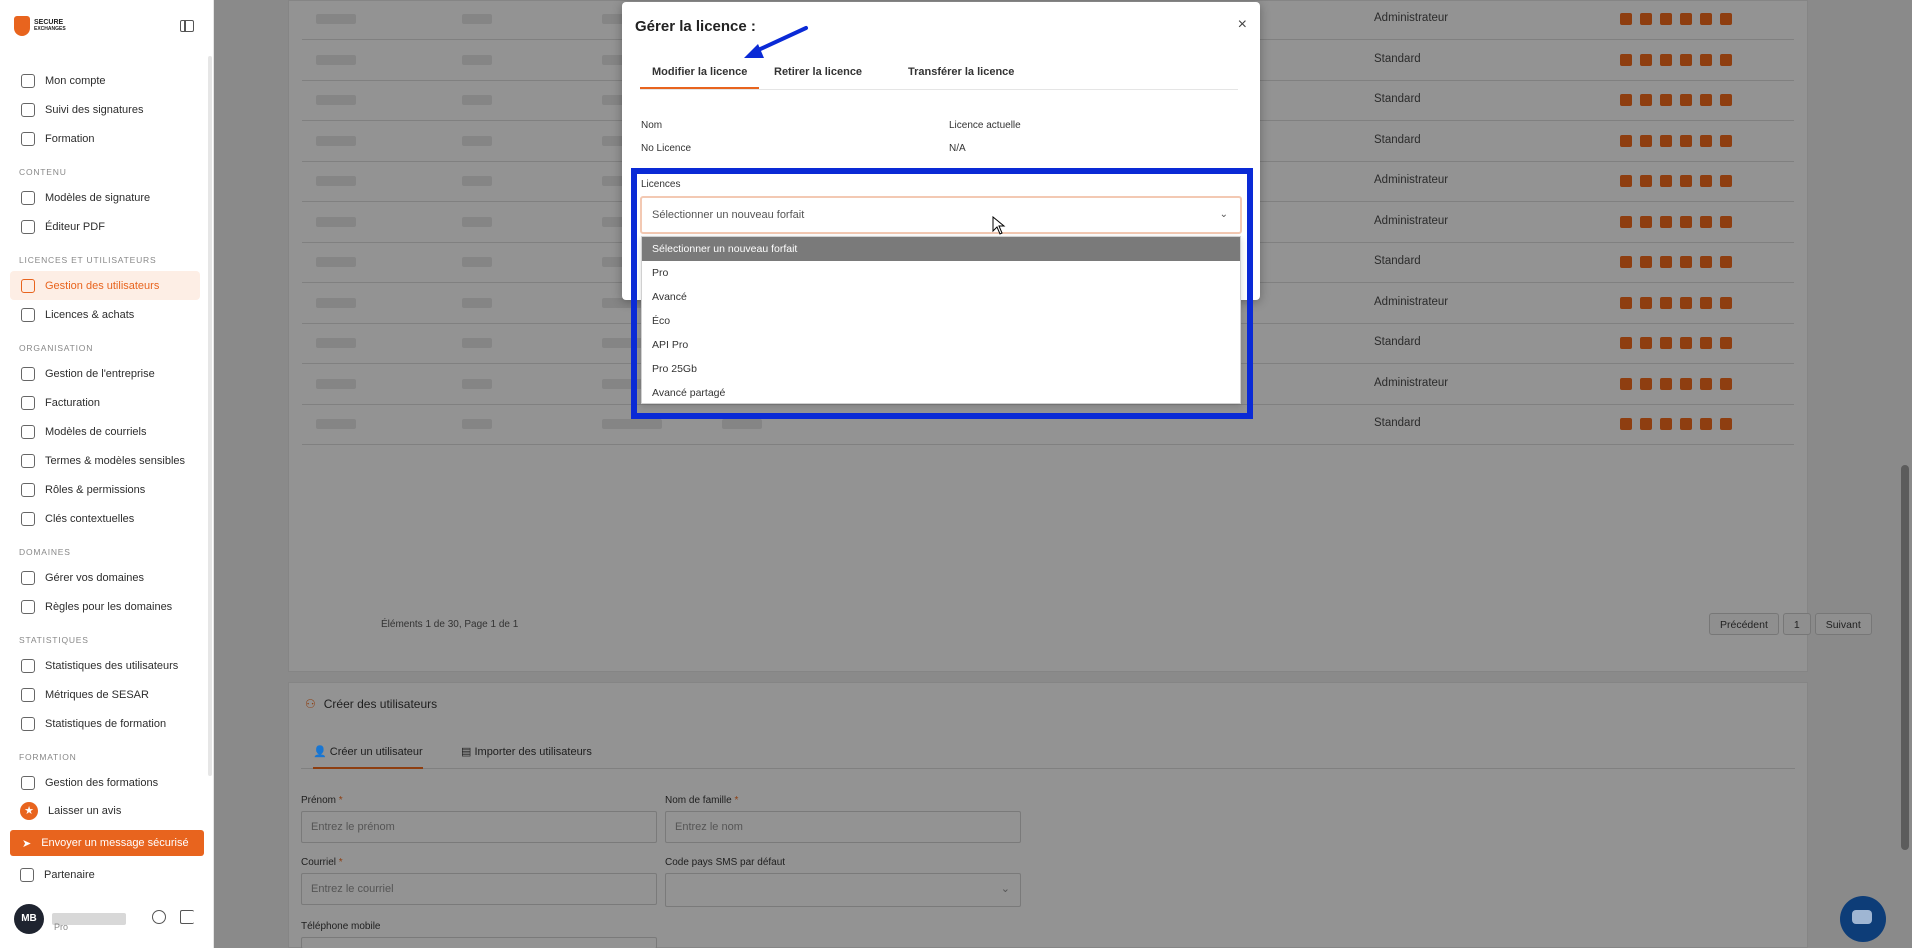 The height and width of the screenshot is (948, 1912). I want to click on sidebar-item-invoice: Facturation, so click(105, 402).